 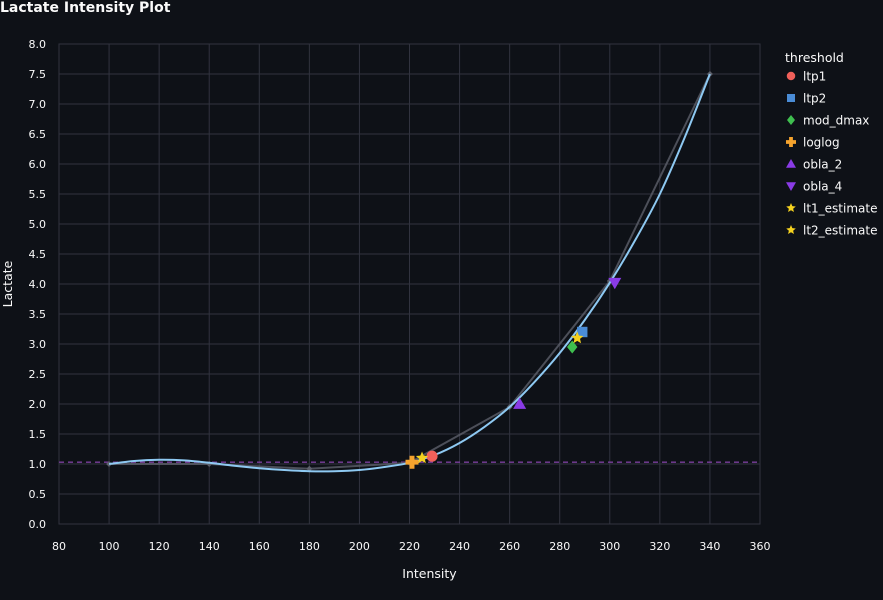 What do you see at coordinates (38, 284) in the screenshot?
I see `y-tick-label: 4.0` at bounding box center [38, 284].